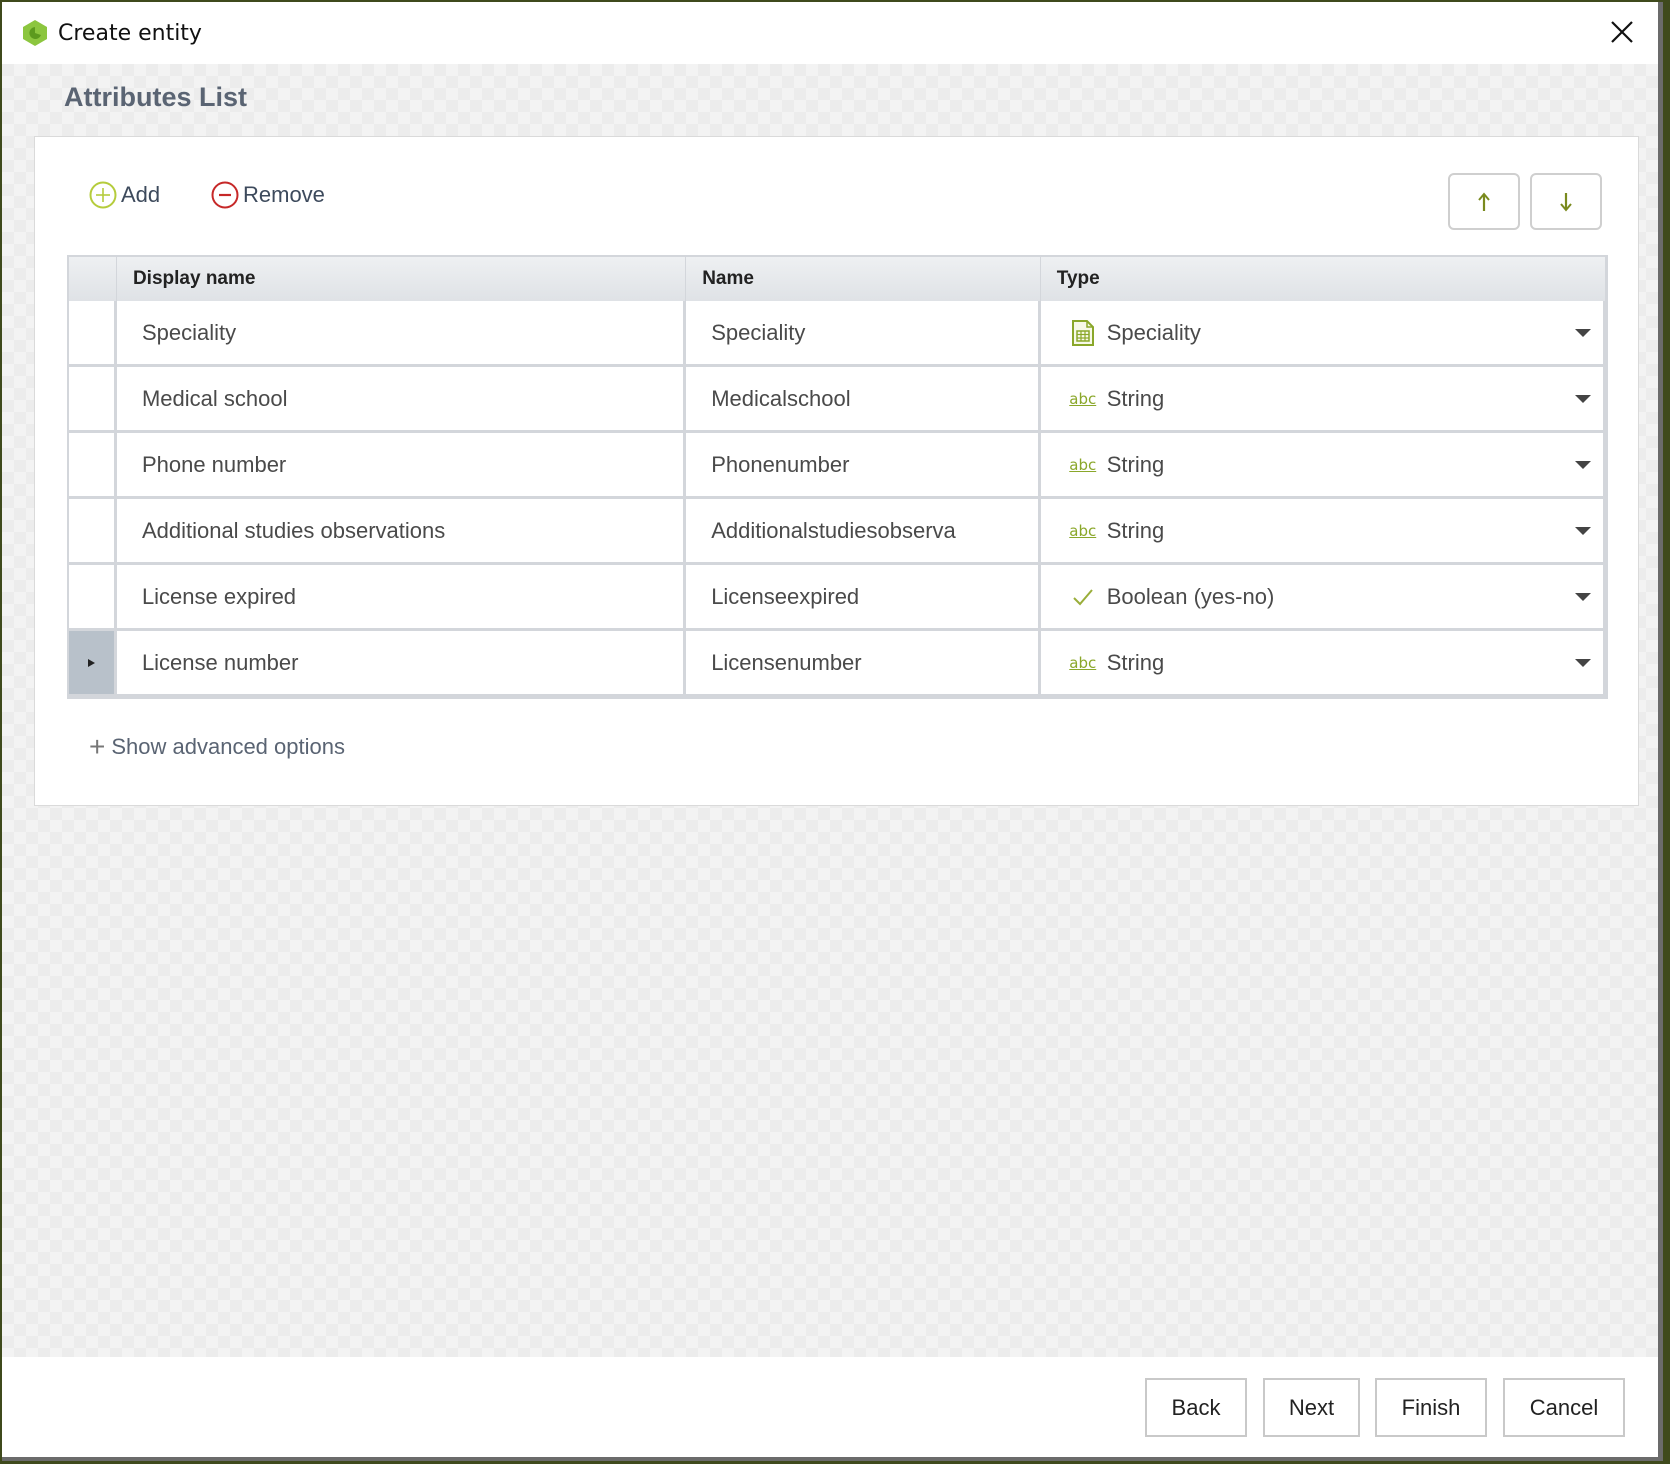 This screenshot has width=1670, height=1464. I want to click on name-cell: Additionalstudiesobserva, so click(863, 532).